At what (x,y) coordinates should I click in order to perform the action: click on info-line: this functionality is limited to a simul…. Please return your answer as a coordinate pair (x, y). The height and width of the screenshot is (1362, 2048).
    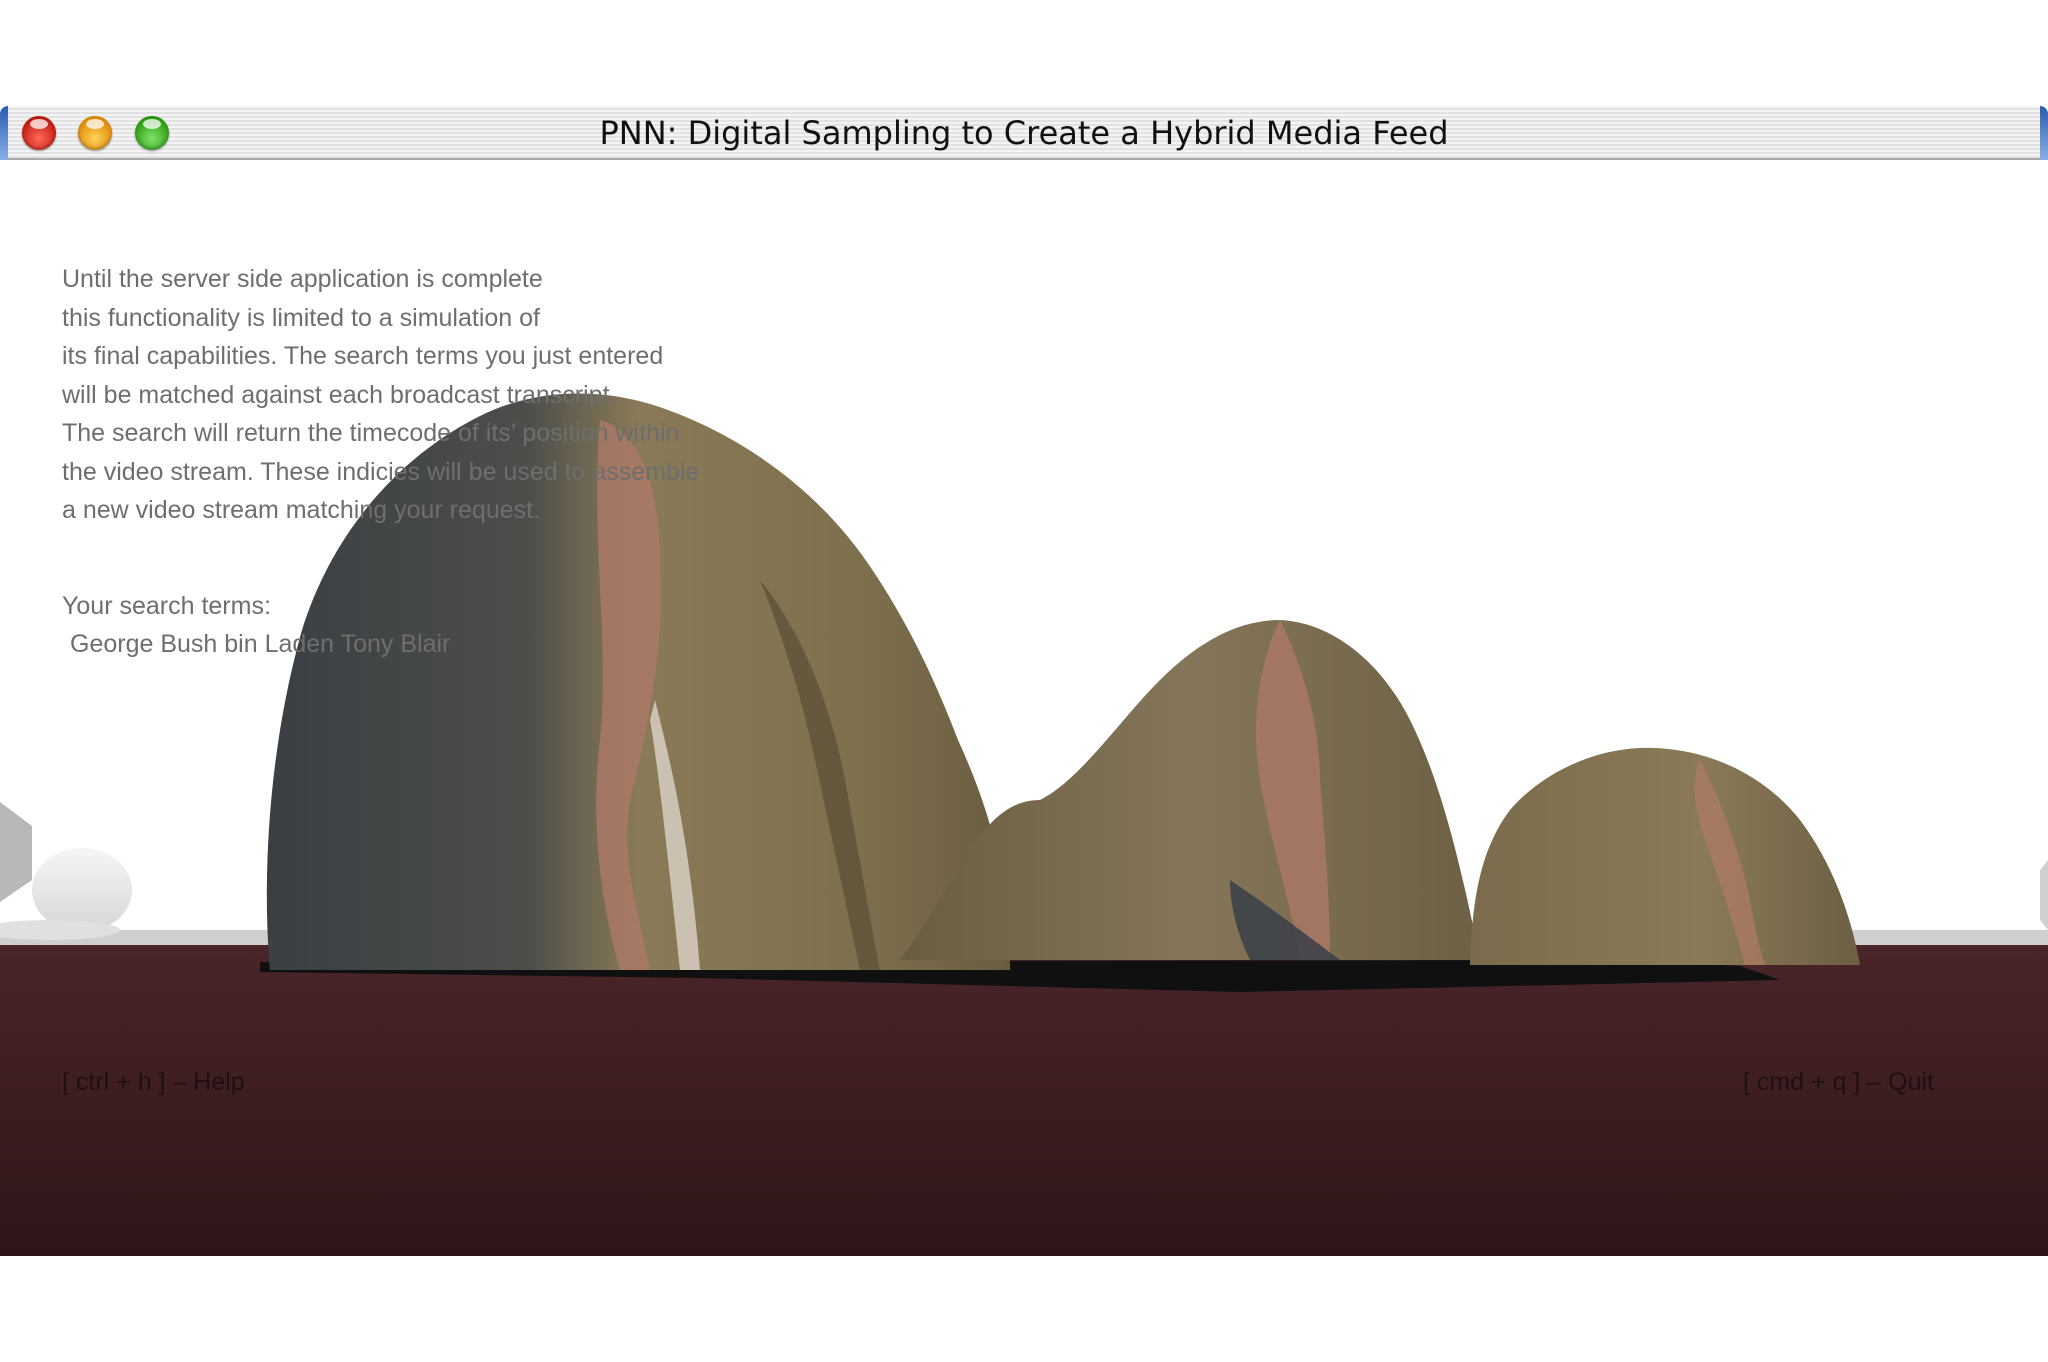
    Looking at the image, I should click on (301, 317).